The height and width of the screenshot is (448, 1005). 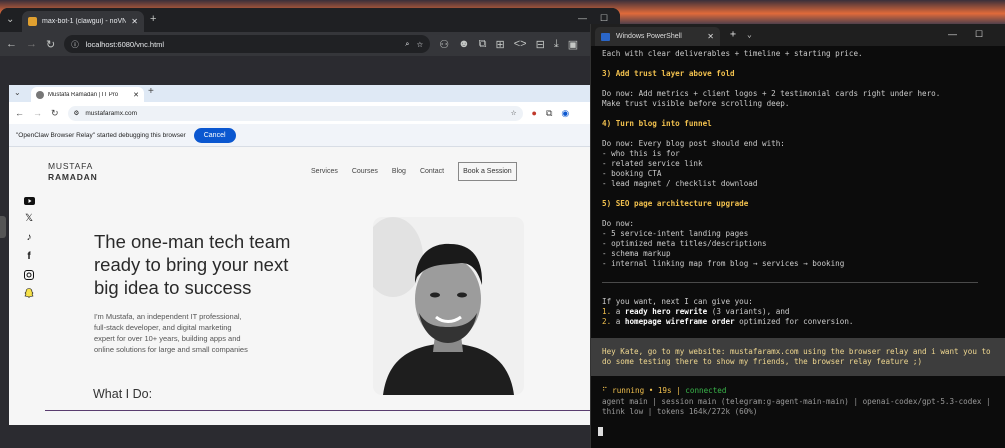 I want to click on reload-icon: ↻, so click(x=50, y=44).